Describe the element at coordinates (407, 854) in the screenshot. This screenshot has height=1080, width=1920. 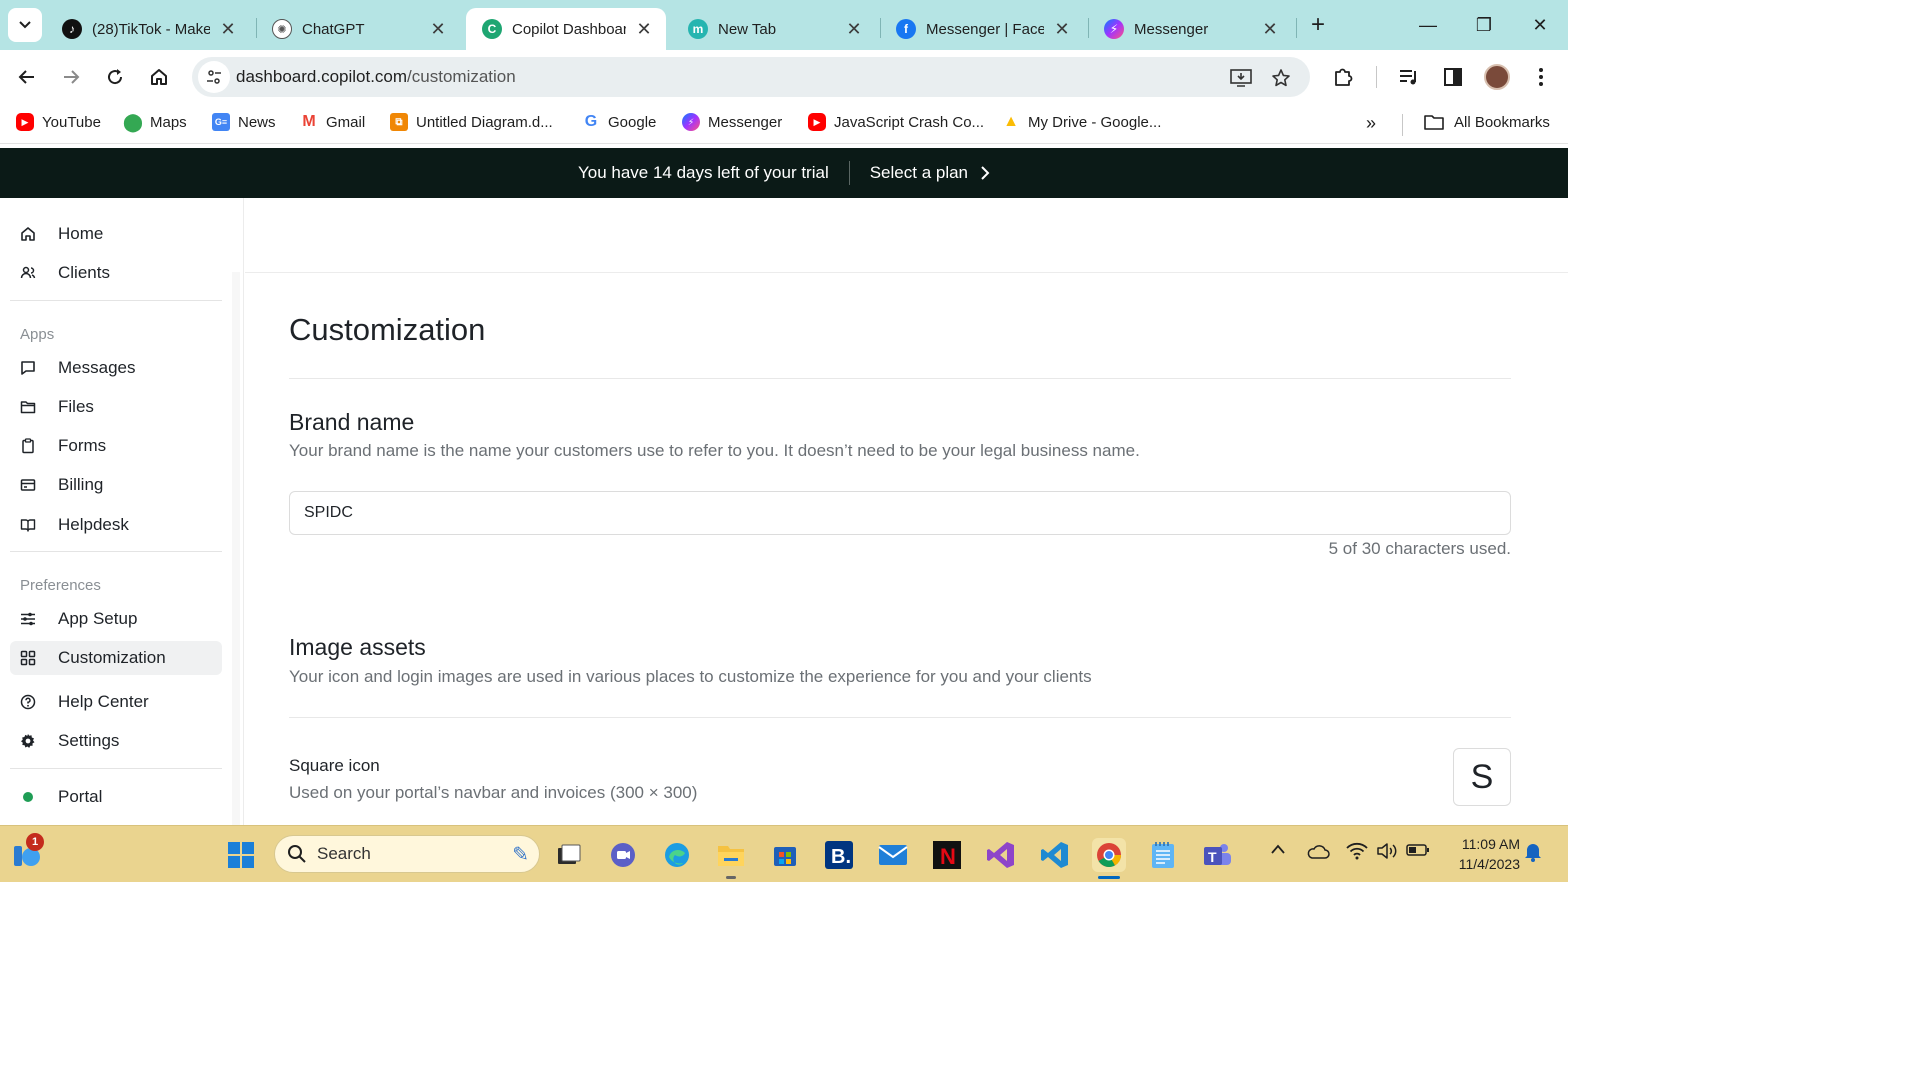
I see `taskbar-search: Search ✎` at that location.